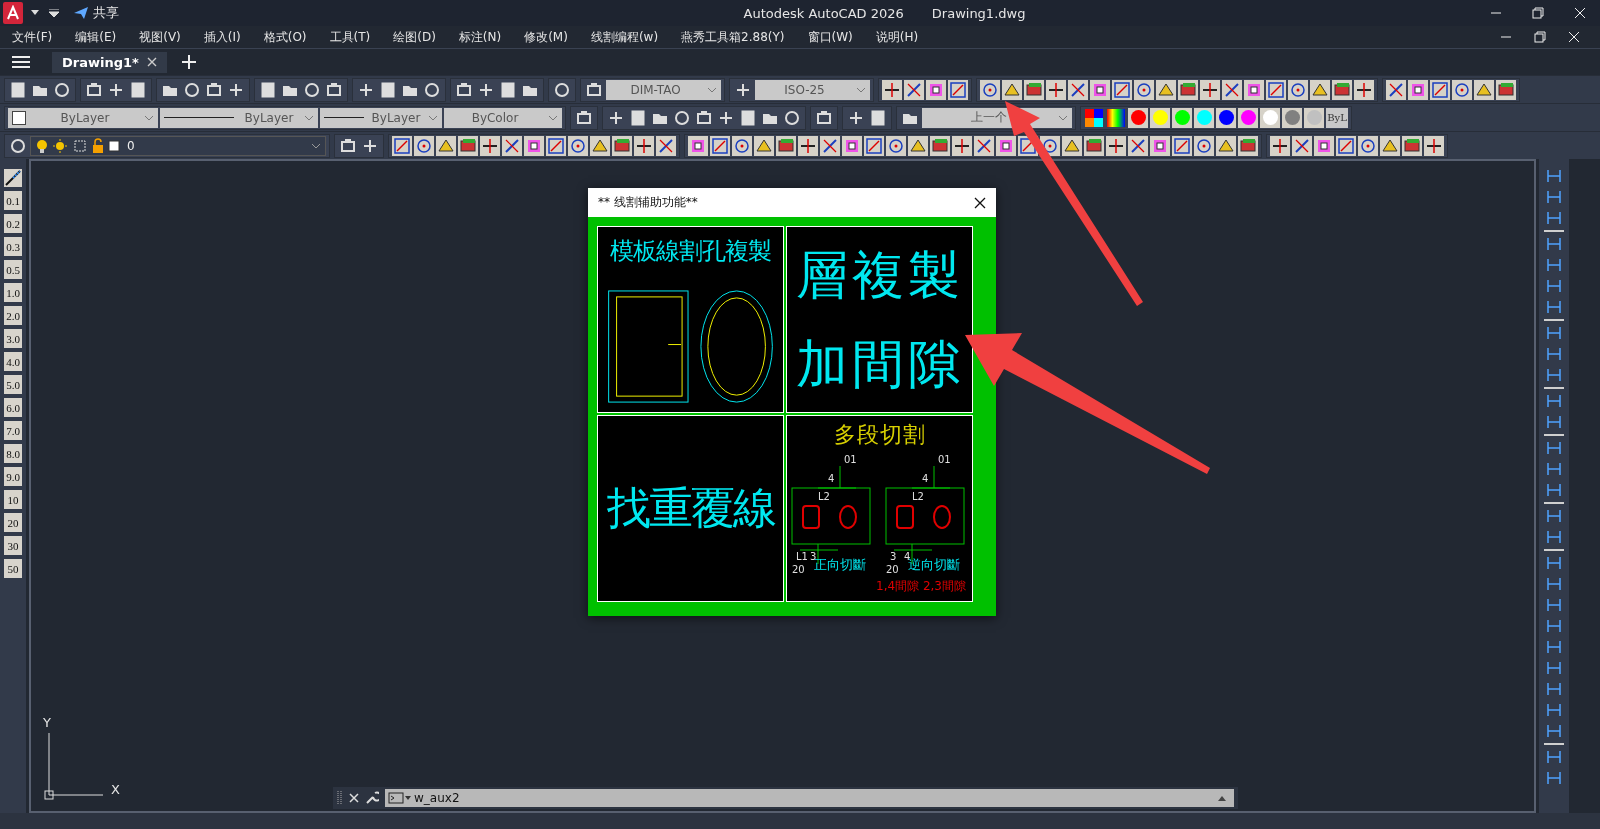  What do you see at coordinates (421, 37) in the screenshot?
I see `menu-item: 绘图(D)` at bounding box center [421, 37].